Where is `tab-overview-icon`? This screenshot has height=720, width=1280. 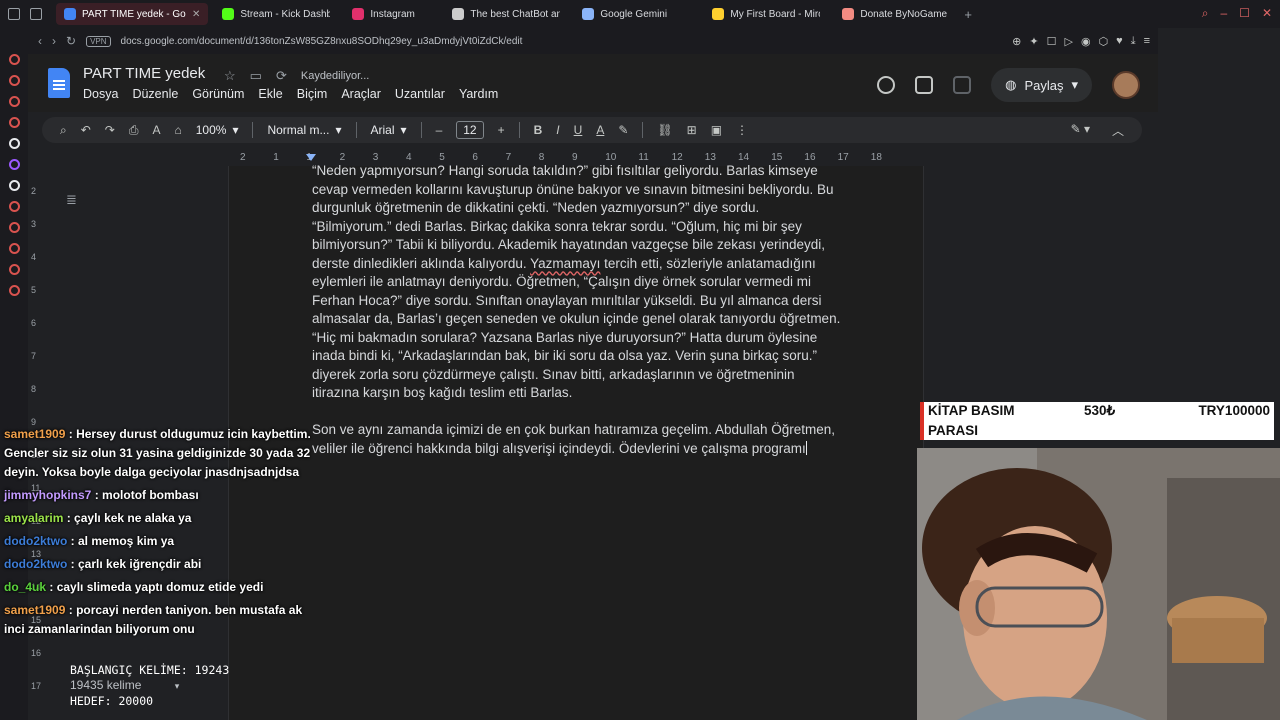 tab-overview-icon is located at coordinates (36, 14).